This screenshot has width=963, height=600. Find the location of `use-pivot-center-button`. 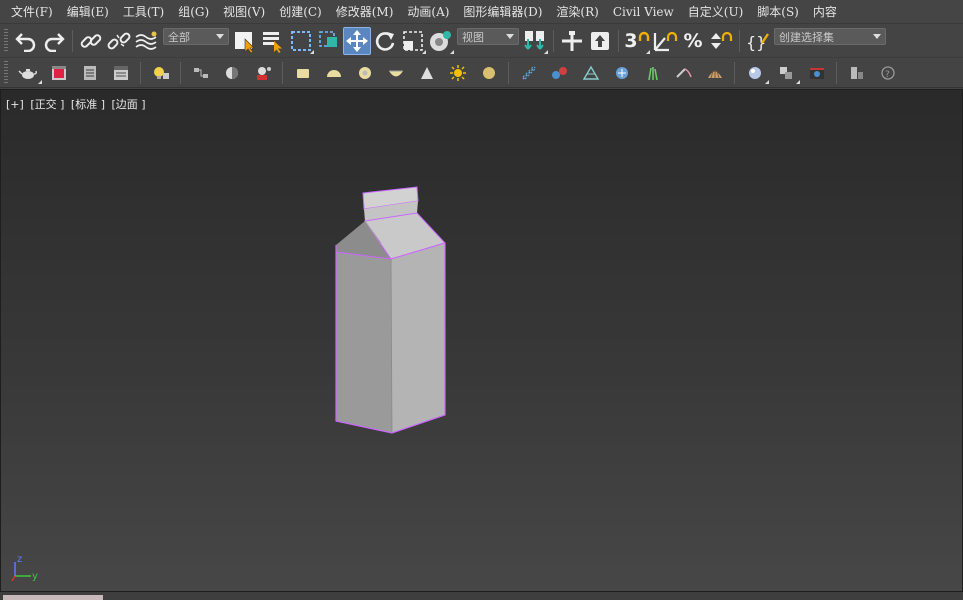

use-pivot-center-button is located at coordinates (535, 41).